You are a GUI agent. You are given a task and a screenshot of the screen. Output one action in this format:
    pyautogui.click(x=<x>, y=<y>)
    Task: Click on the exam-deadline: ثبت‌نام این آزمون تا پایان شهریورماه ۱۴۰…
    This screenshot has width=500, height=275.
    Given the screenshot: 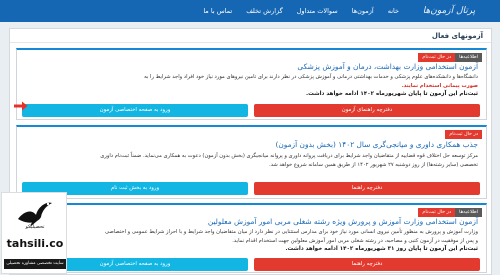 What is the action you would take?
    pyautogui.click(x=392, y=94)
    